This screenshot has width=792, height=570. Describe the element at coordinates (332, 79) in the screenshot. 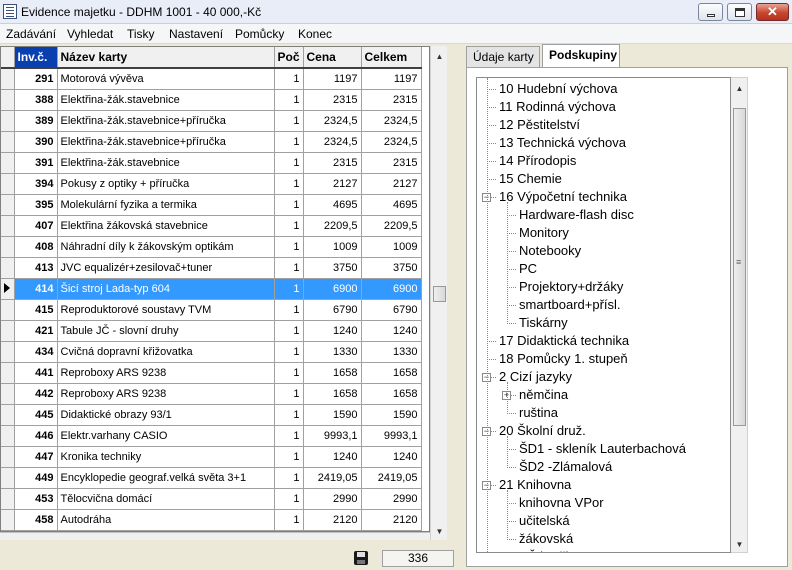

I see `price-cell: 1197` at that location.